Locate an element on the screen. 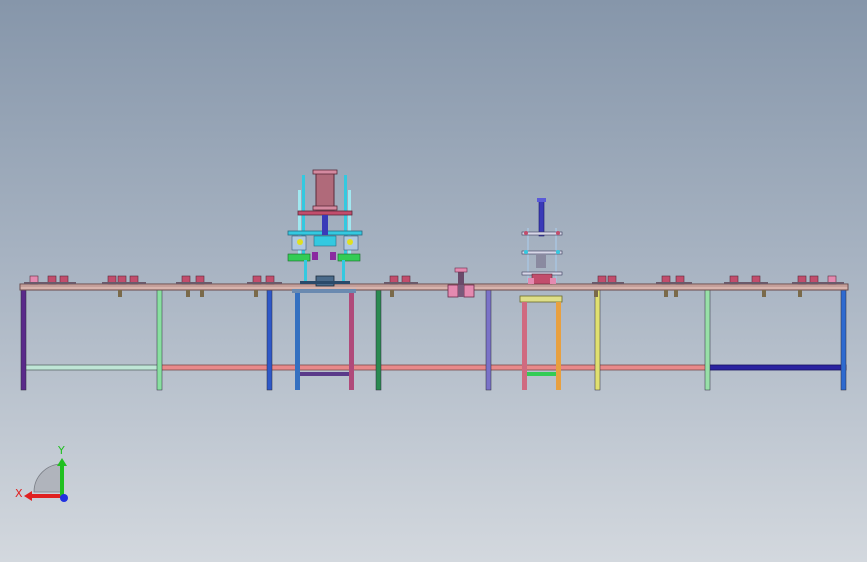 The width and height of the screenshot is (867, 562). station1-base-top is located at coordinates (324, 291).